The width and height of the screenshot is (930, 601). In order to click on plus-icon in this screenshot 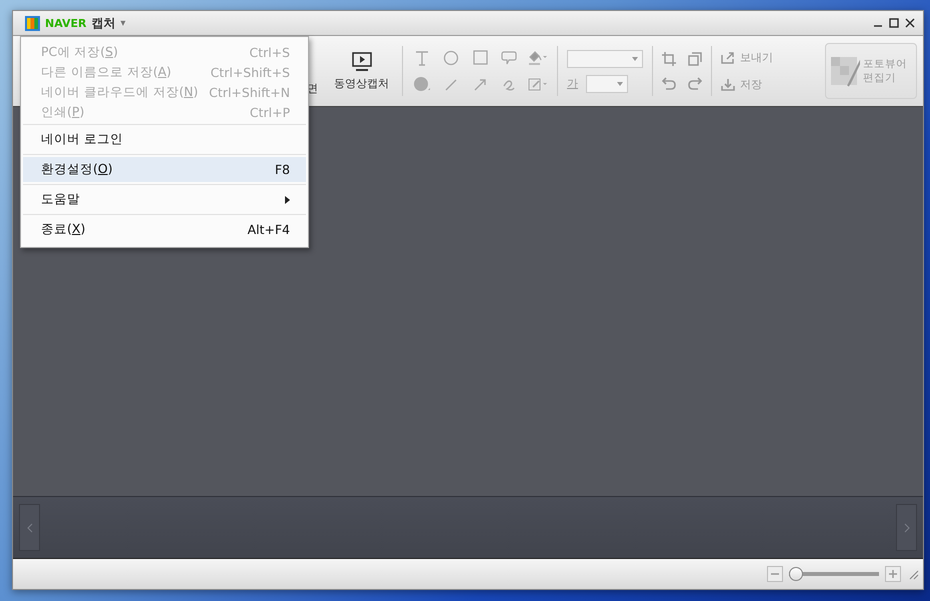, I will do `click(893, 574)`.